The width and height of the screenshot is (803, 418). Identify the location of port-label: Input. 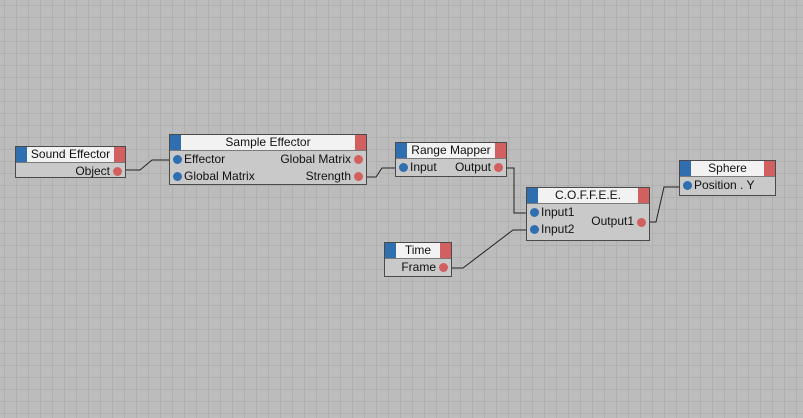
(423, 167).